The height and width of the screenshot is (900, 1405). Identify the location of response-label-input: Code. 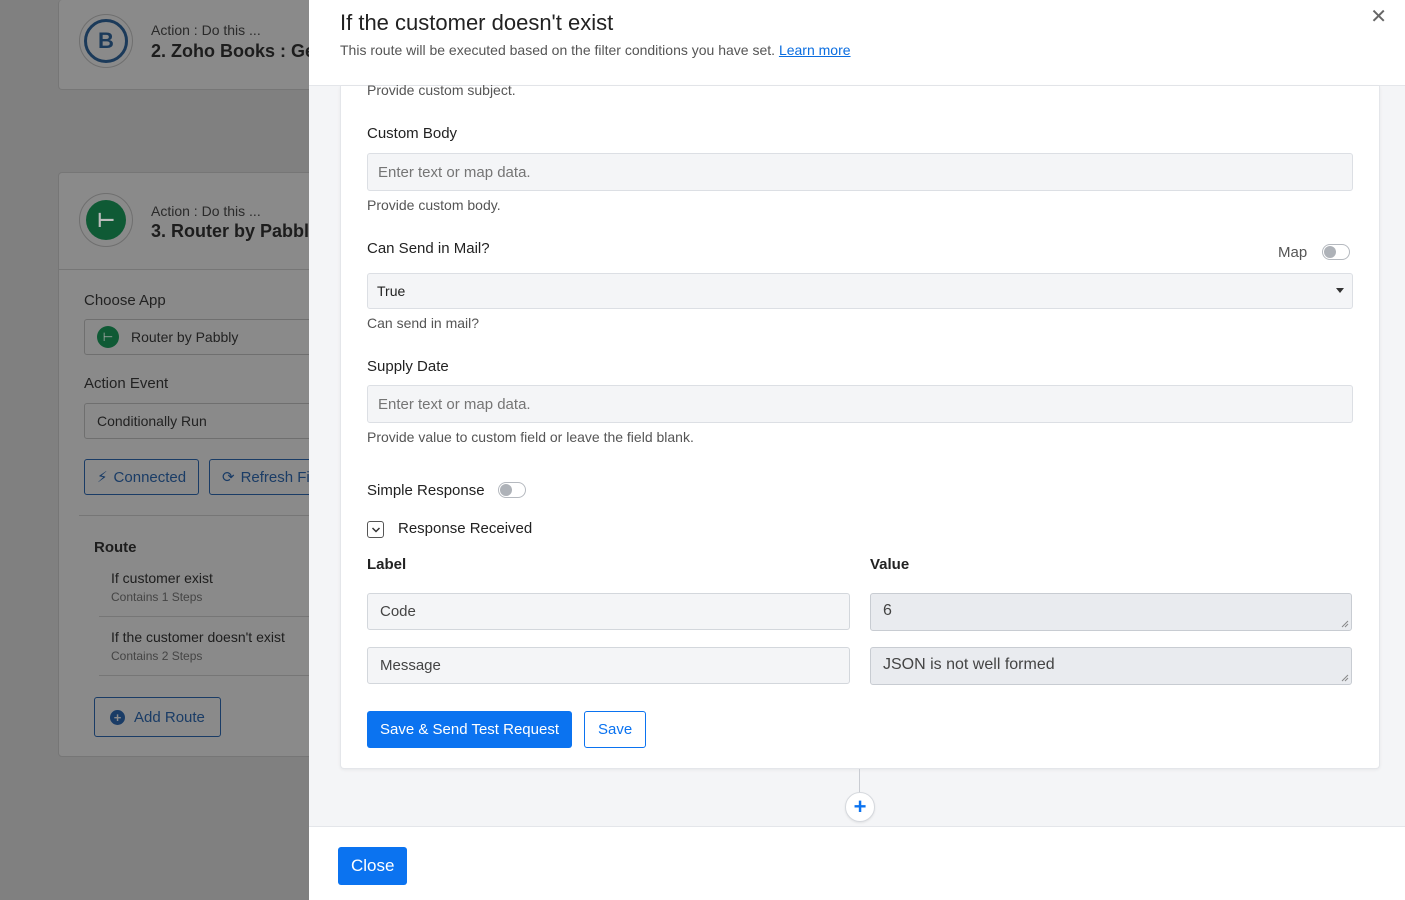
(608, 611).